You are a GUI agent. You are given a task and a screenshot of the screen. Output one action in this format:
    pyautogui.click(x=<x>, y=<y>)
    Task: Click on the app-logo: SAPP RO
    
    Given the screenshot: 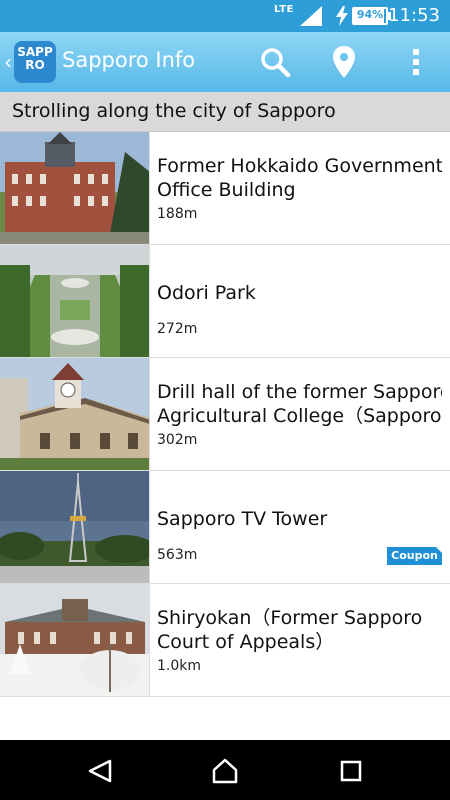 What is the action you would take?
    pyautogui.click(x=35, y=62)
    